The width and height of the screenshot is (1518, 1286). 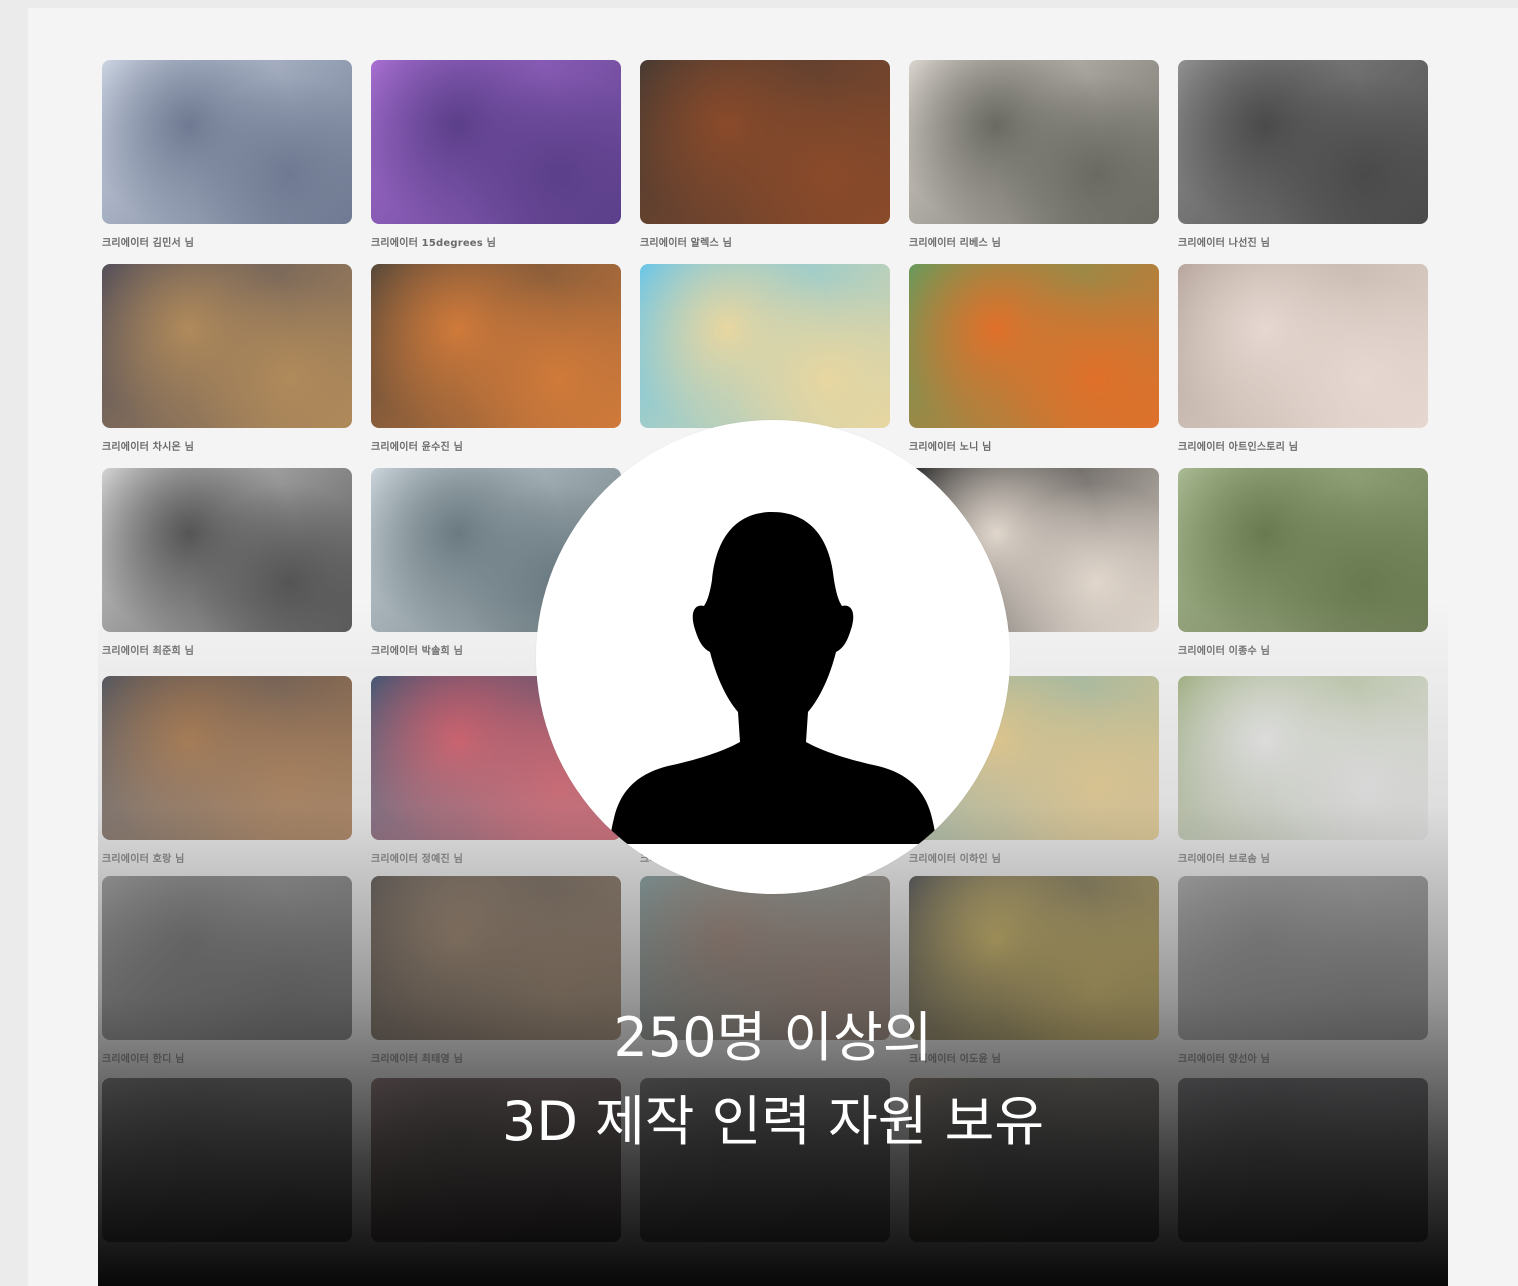 What do you see at coordinates (417, 859) in the screenshot?
I see `portfolio-caption: 크리에이터 정예진 님` at bounding box center [417, 859].